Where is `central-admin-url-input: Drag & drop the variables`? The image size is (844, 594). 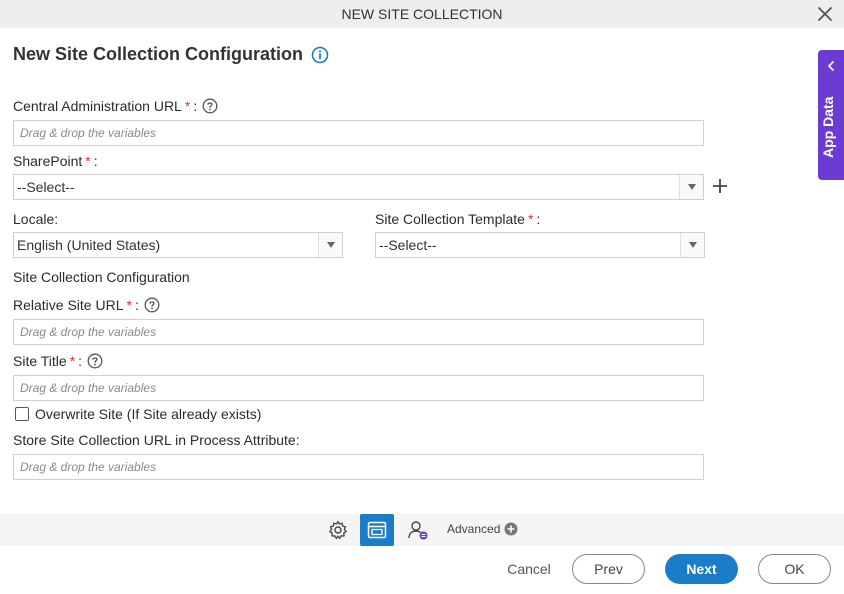 central-admin-url-input: Drag & drop the variables is located at coordinates (358, 133).